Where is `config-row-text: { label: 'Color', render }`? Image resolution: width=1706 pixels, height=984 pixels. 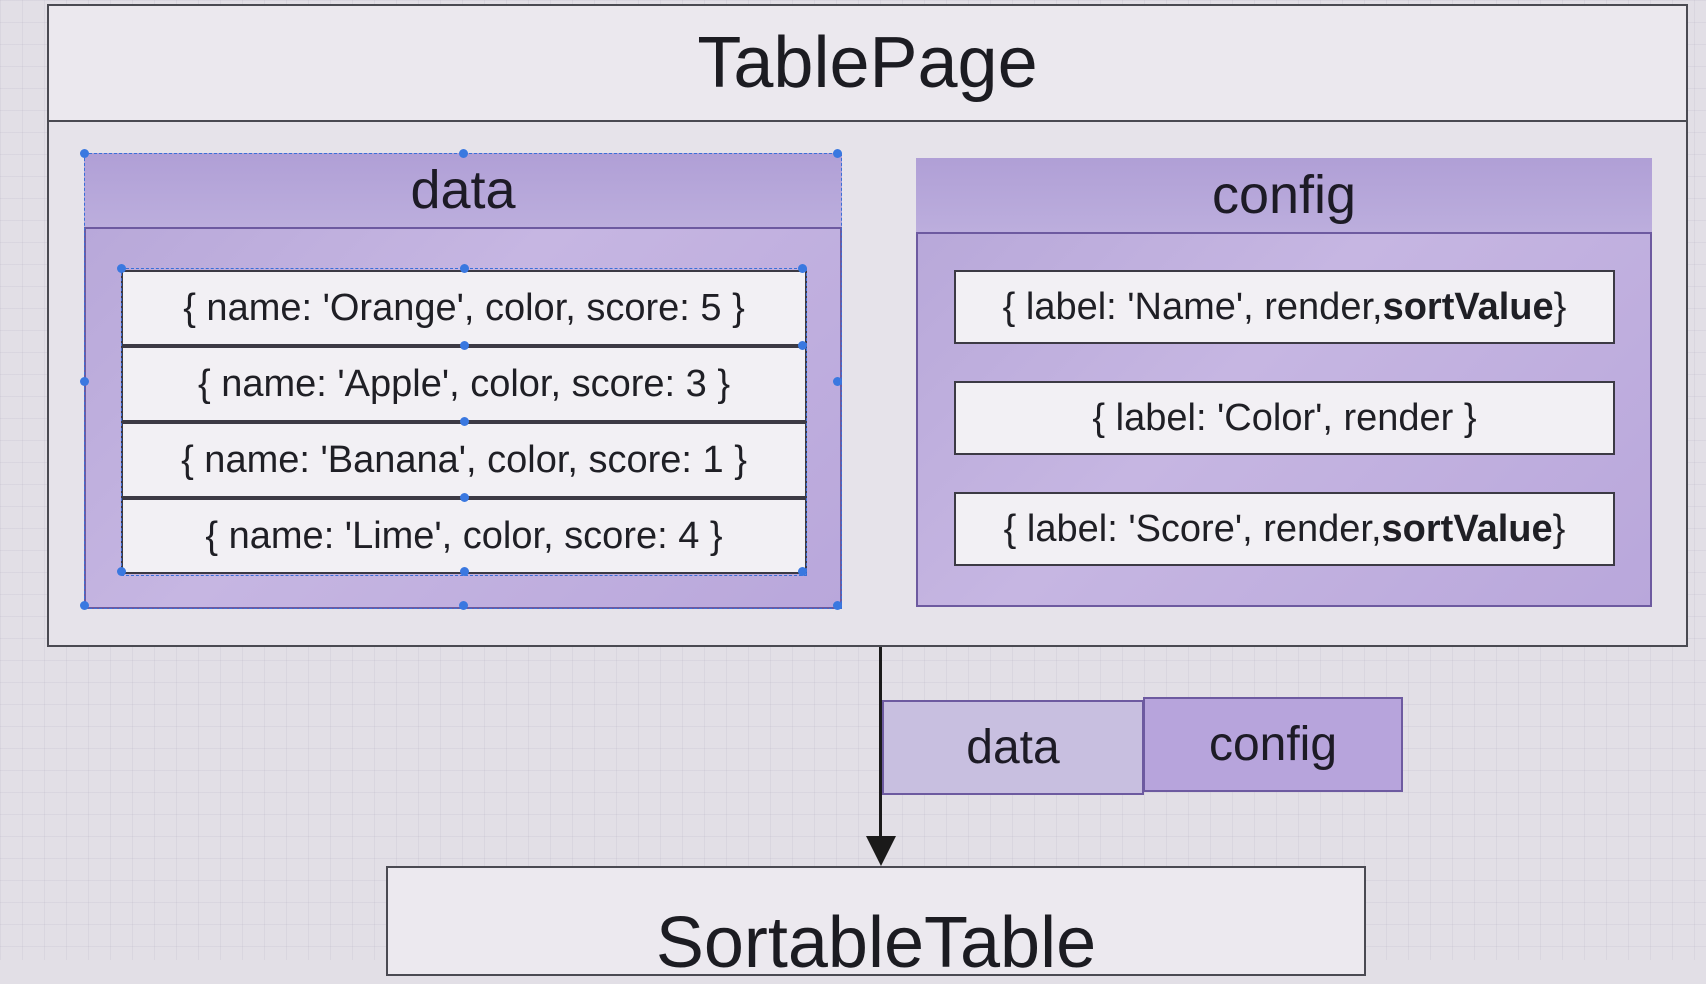
config-row-text: { label: 'Color', render } is located at coordinates (1284, 417).